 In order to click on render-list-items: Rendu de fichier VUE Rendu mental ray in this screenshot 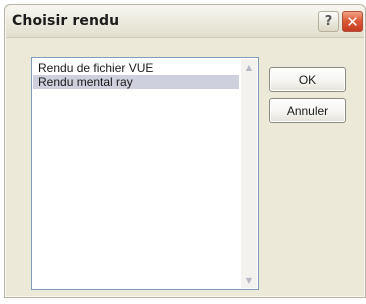, I will do `click(136, 75)`.